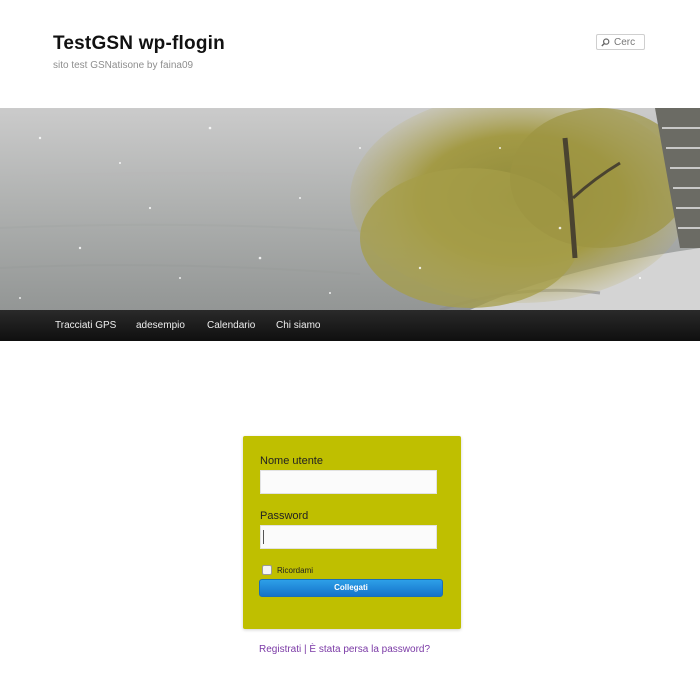 The height and width of the screenshot is (680, 700). What do you see at coordinates (263, 537) in the screenshot?
I see `text-cursor` at bounding box center [263, 537].